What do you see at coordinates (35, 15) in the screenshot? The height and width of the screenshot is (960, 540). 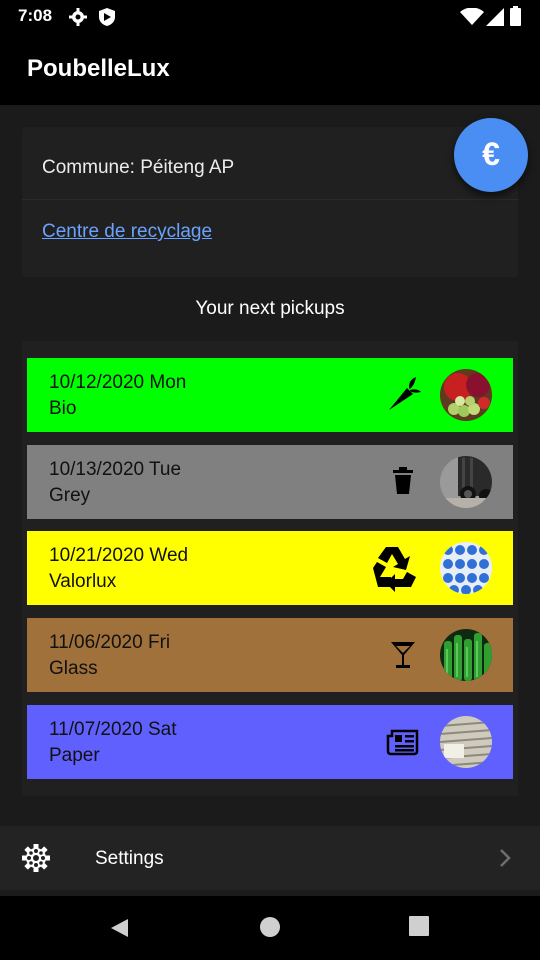 I see `status-time: 7:08` at bounding box center [35, 15].